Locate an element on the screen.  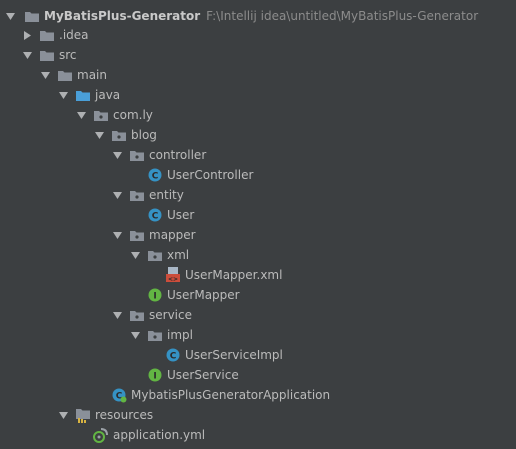
tree-item-label: resources is located at coordinates (124, 415).